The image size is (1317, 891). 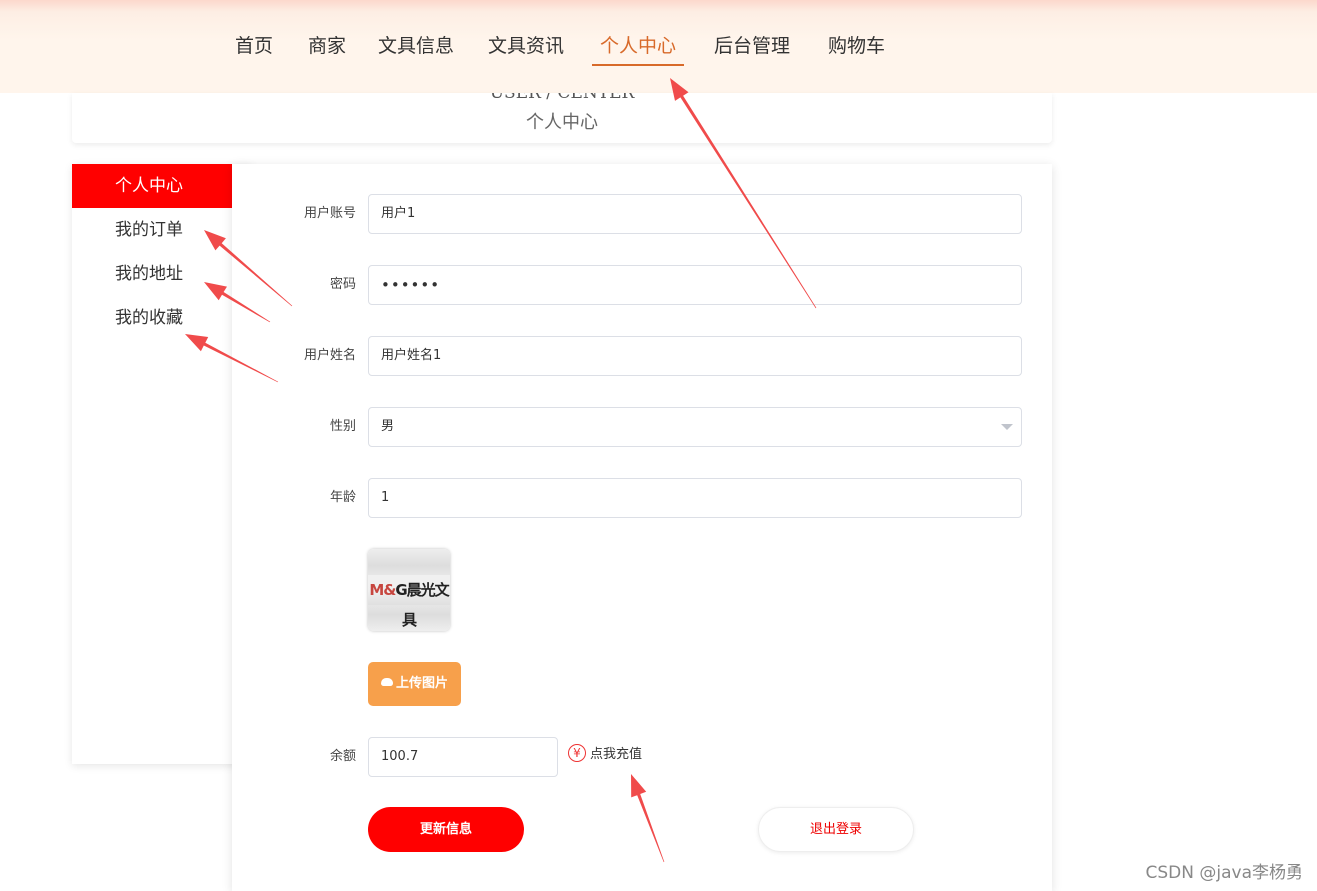 I want to click on password-field: ••••••, so click(x=695, y=285).